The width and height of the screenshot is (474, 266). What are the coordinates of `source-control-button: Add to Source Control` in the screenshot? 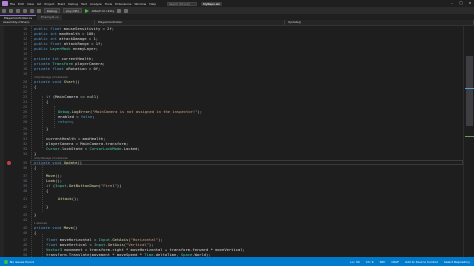 It's located at (421, 262).